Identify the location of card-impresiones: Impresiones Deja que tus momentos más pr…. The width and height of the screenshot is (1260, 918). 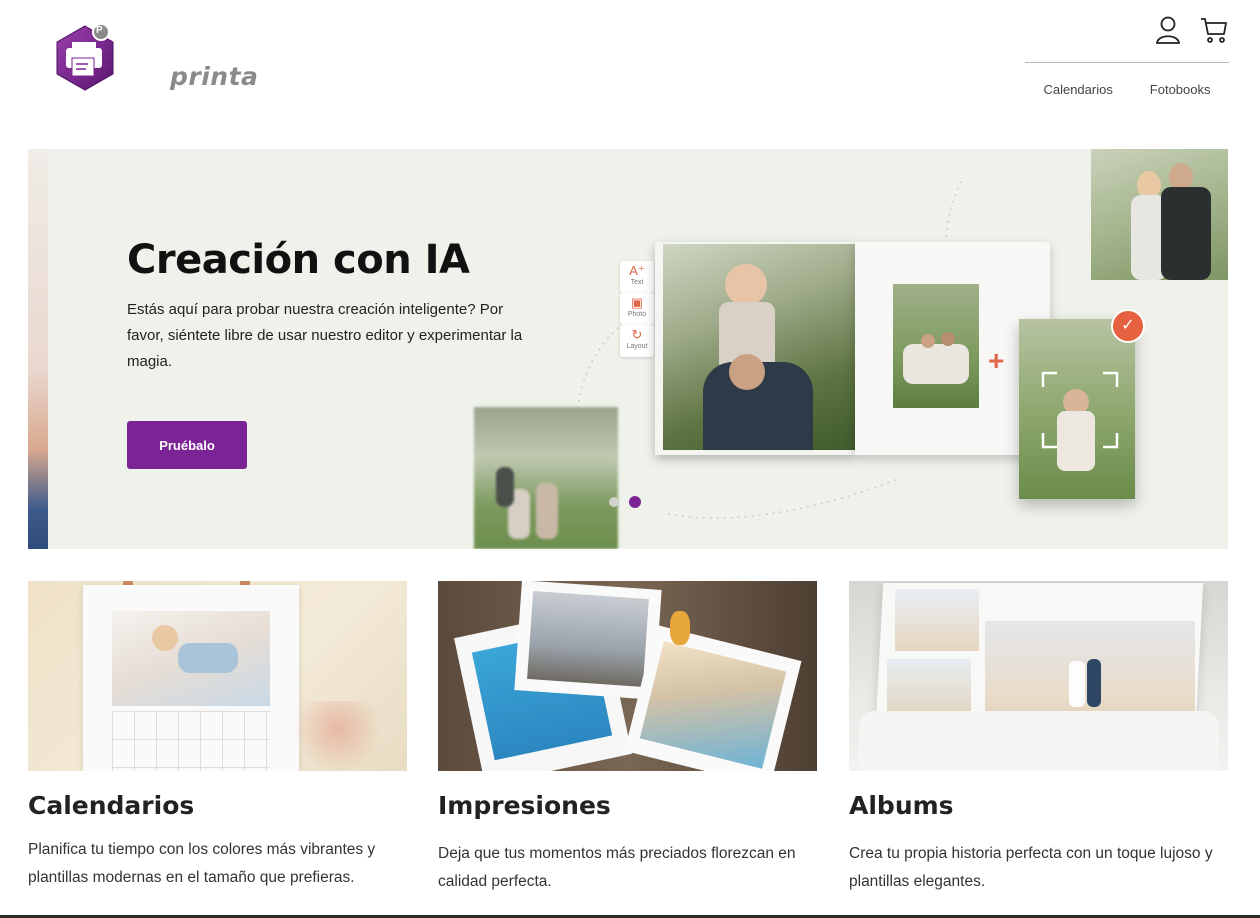
(627, 738).